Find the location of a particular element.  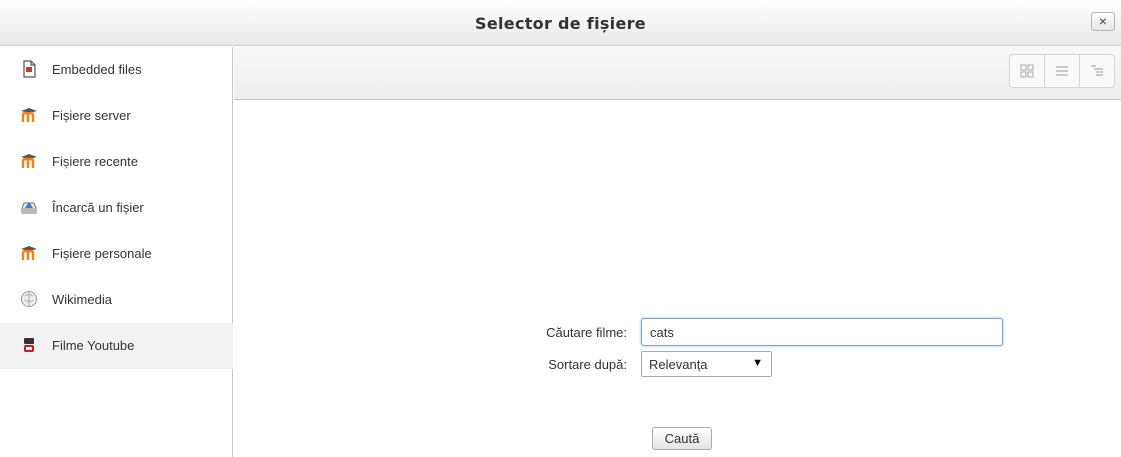

sort-select: Relevanța ▼ is located at coordinates (706, 364).